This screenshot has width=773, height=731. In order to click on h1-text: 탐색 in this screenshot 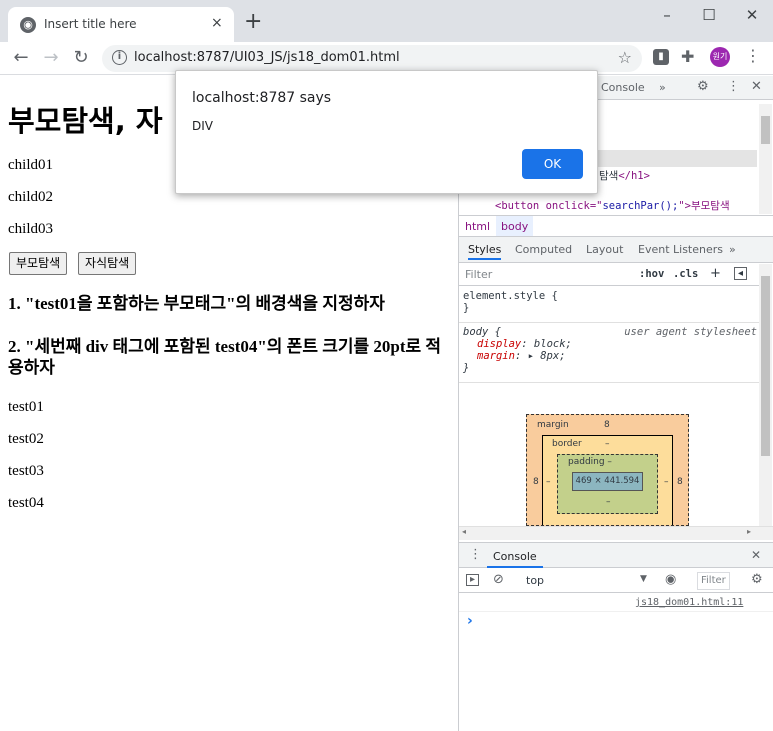, I will do `click(609, 176)`.